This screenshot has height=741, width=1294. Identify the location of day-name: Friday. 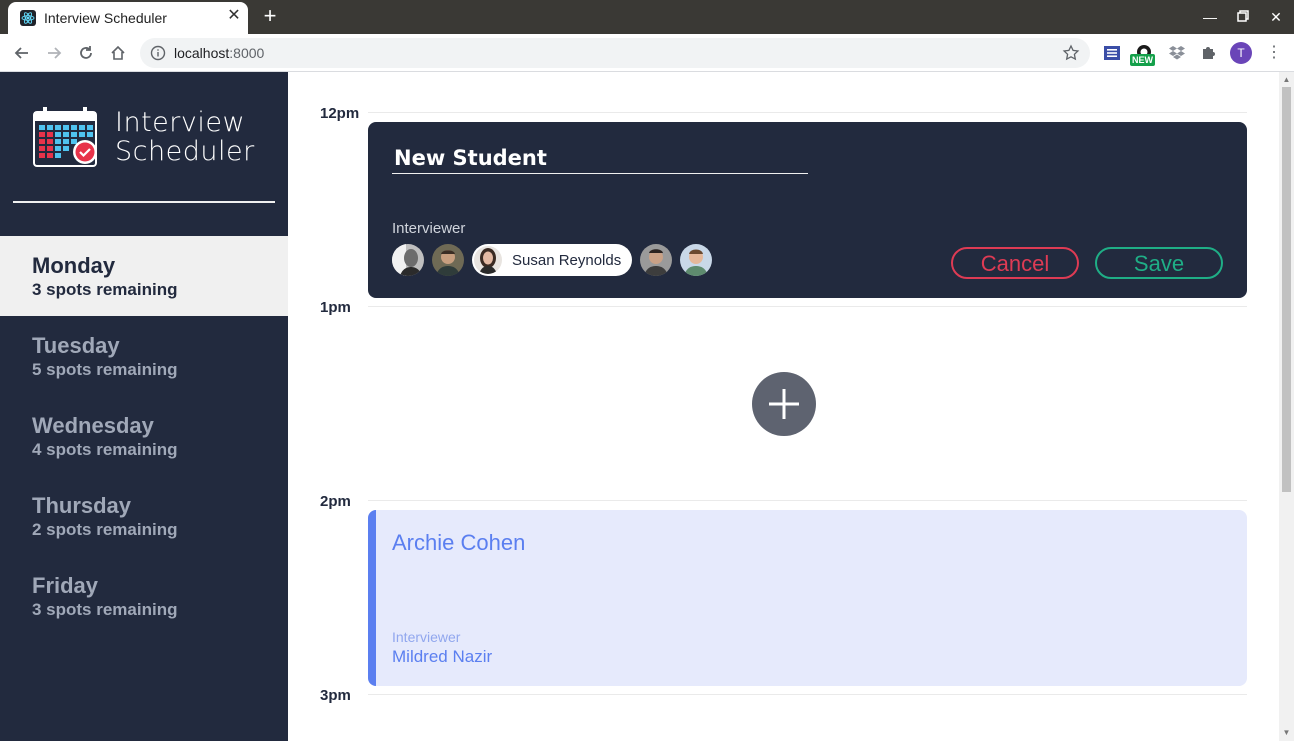
(65, 585).